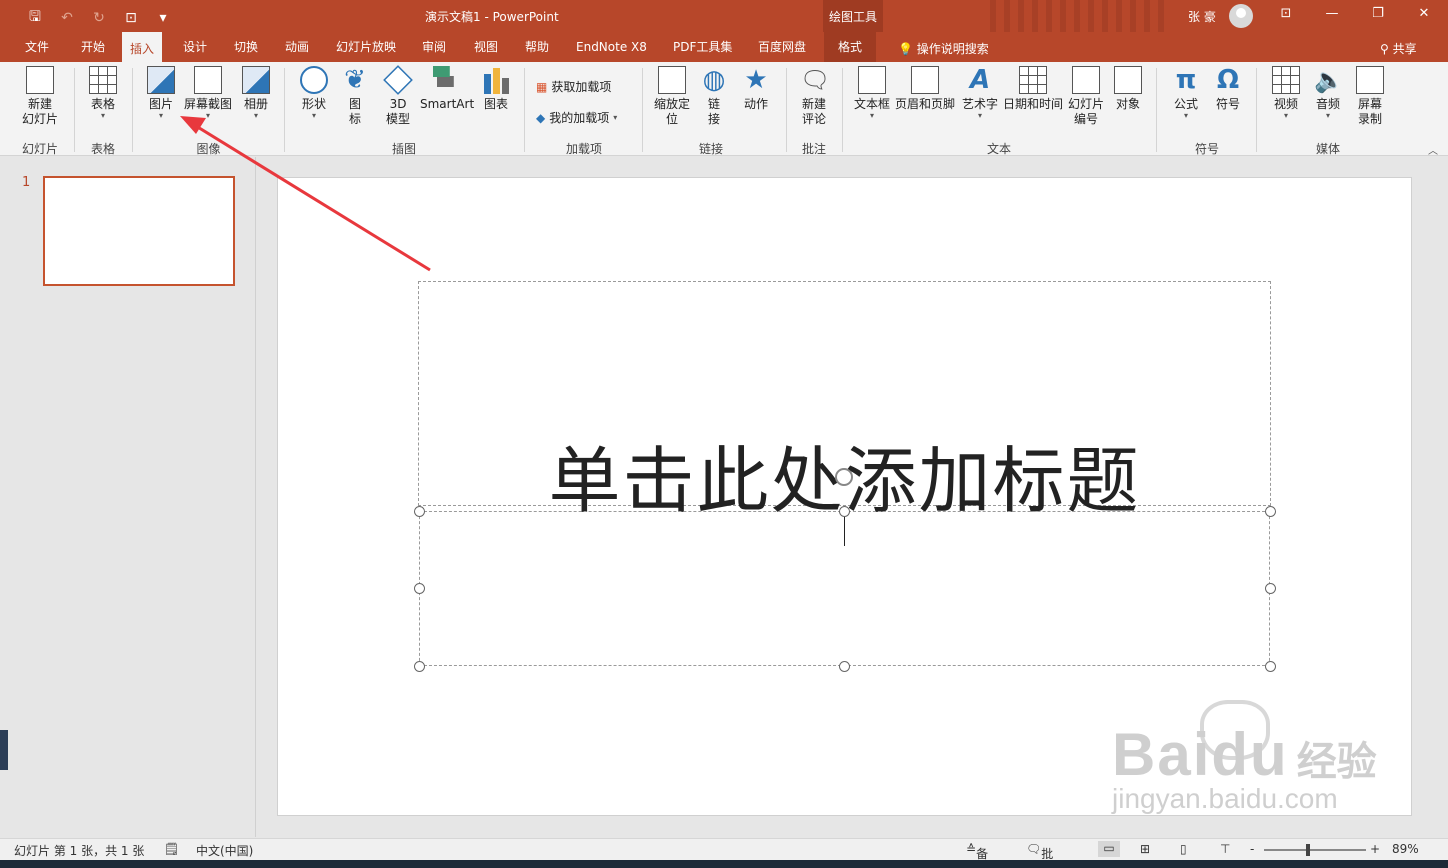 The height and width of the screenshot is (868, 1448). Describe the element at coordinates (1202, 16) in the screenshot. I see `user-name: 张 豪` at that location.